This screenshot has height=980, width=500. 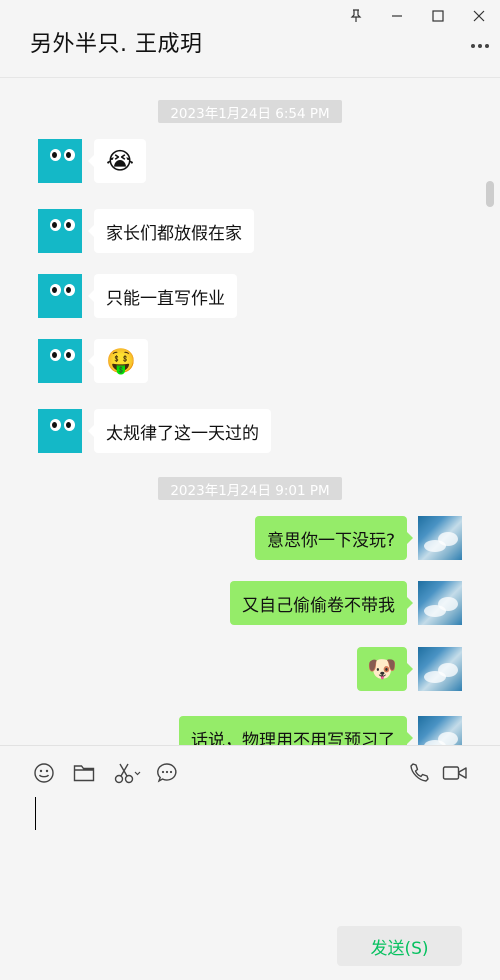 I want to click on message-bubble-outgoing: 意思你一下没玩?, so click(x=334, y=538).